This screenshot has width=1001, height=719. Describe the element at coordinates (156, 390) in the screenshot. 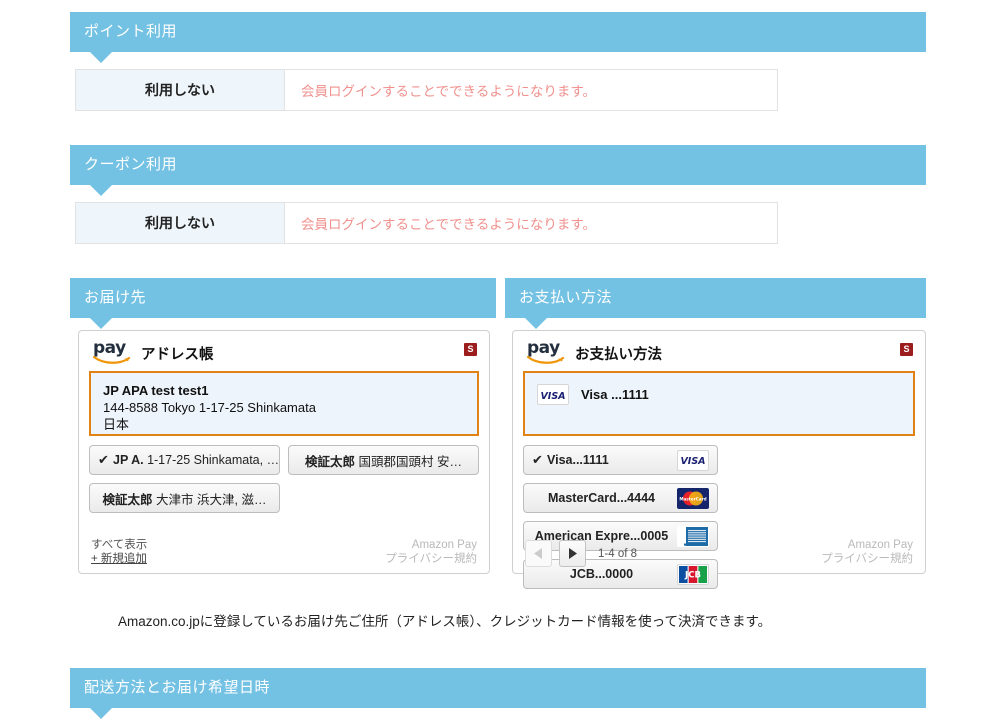

I see `selected-address-name: JP APA test test1` at that location.